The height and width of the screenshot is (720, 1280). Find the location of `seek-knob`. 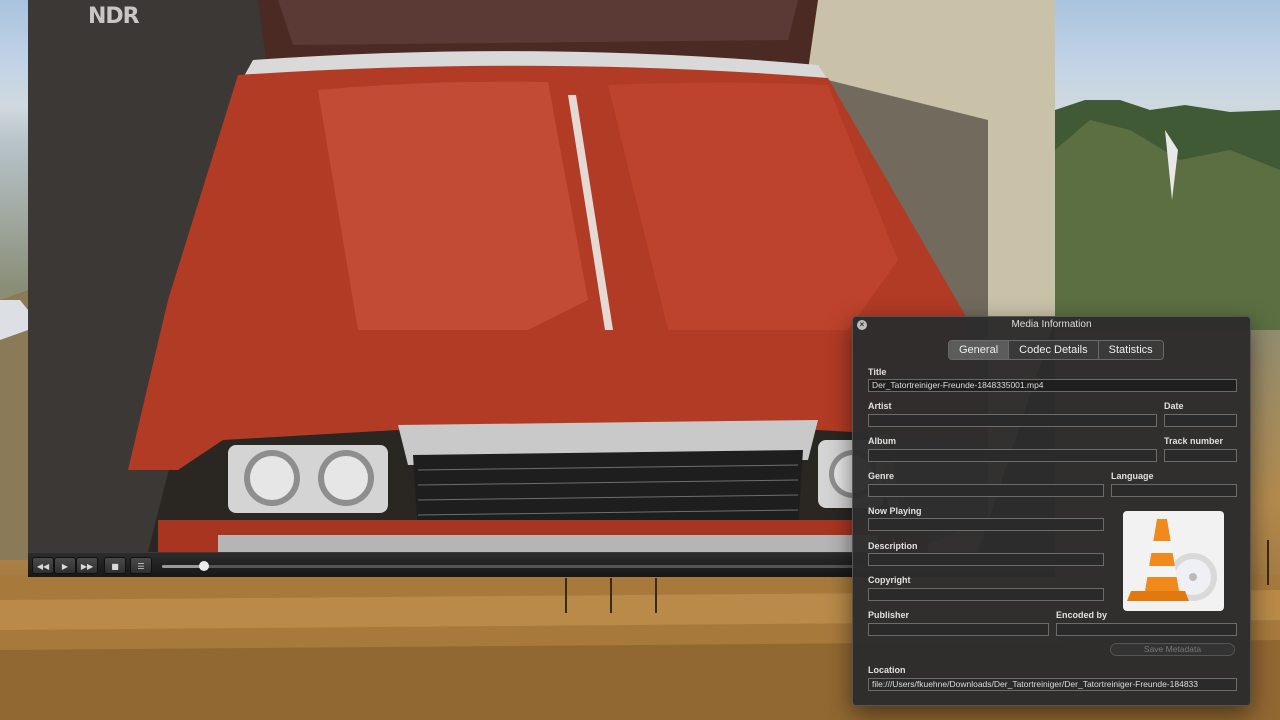

seek-knob is located at coordinates (204, 566).